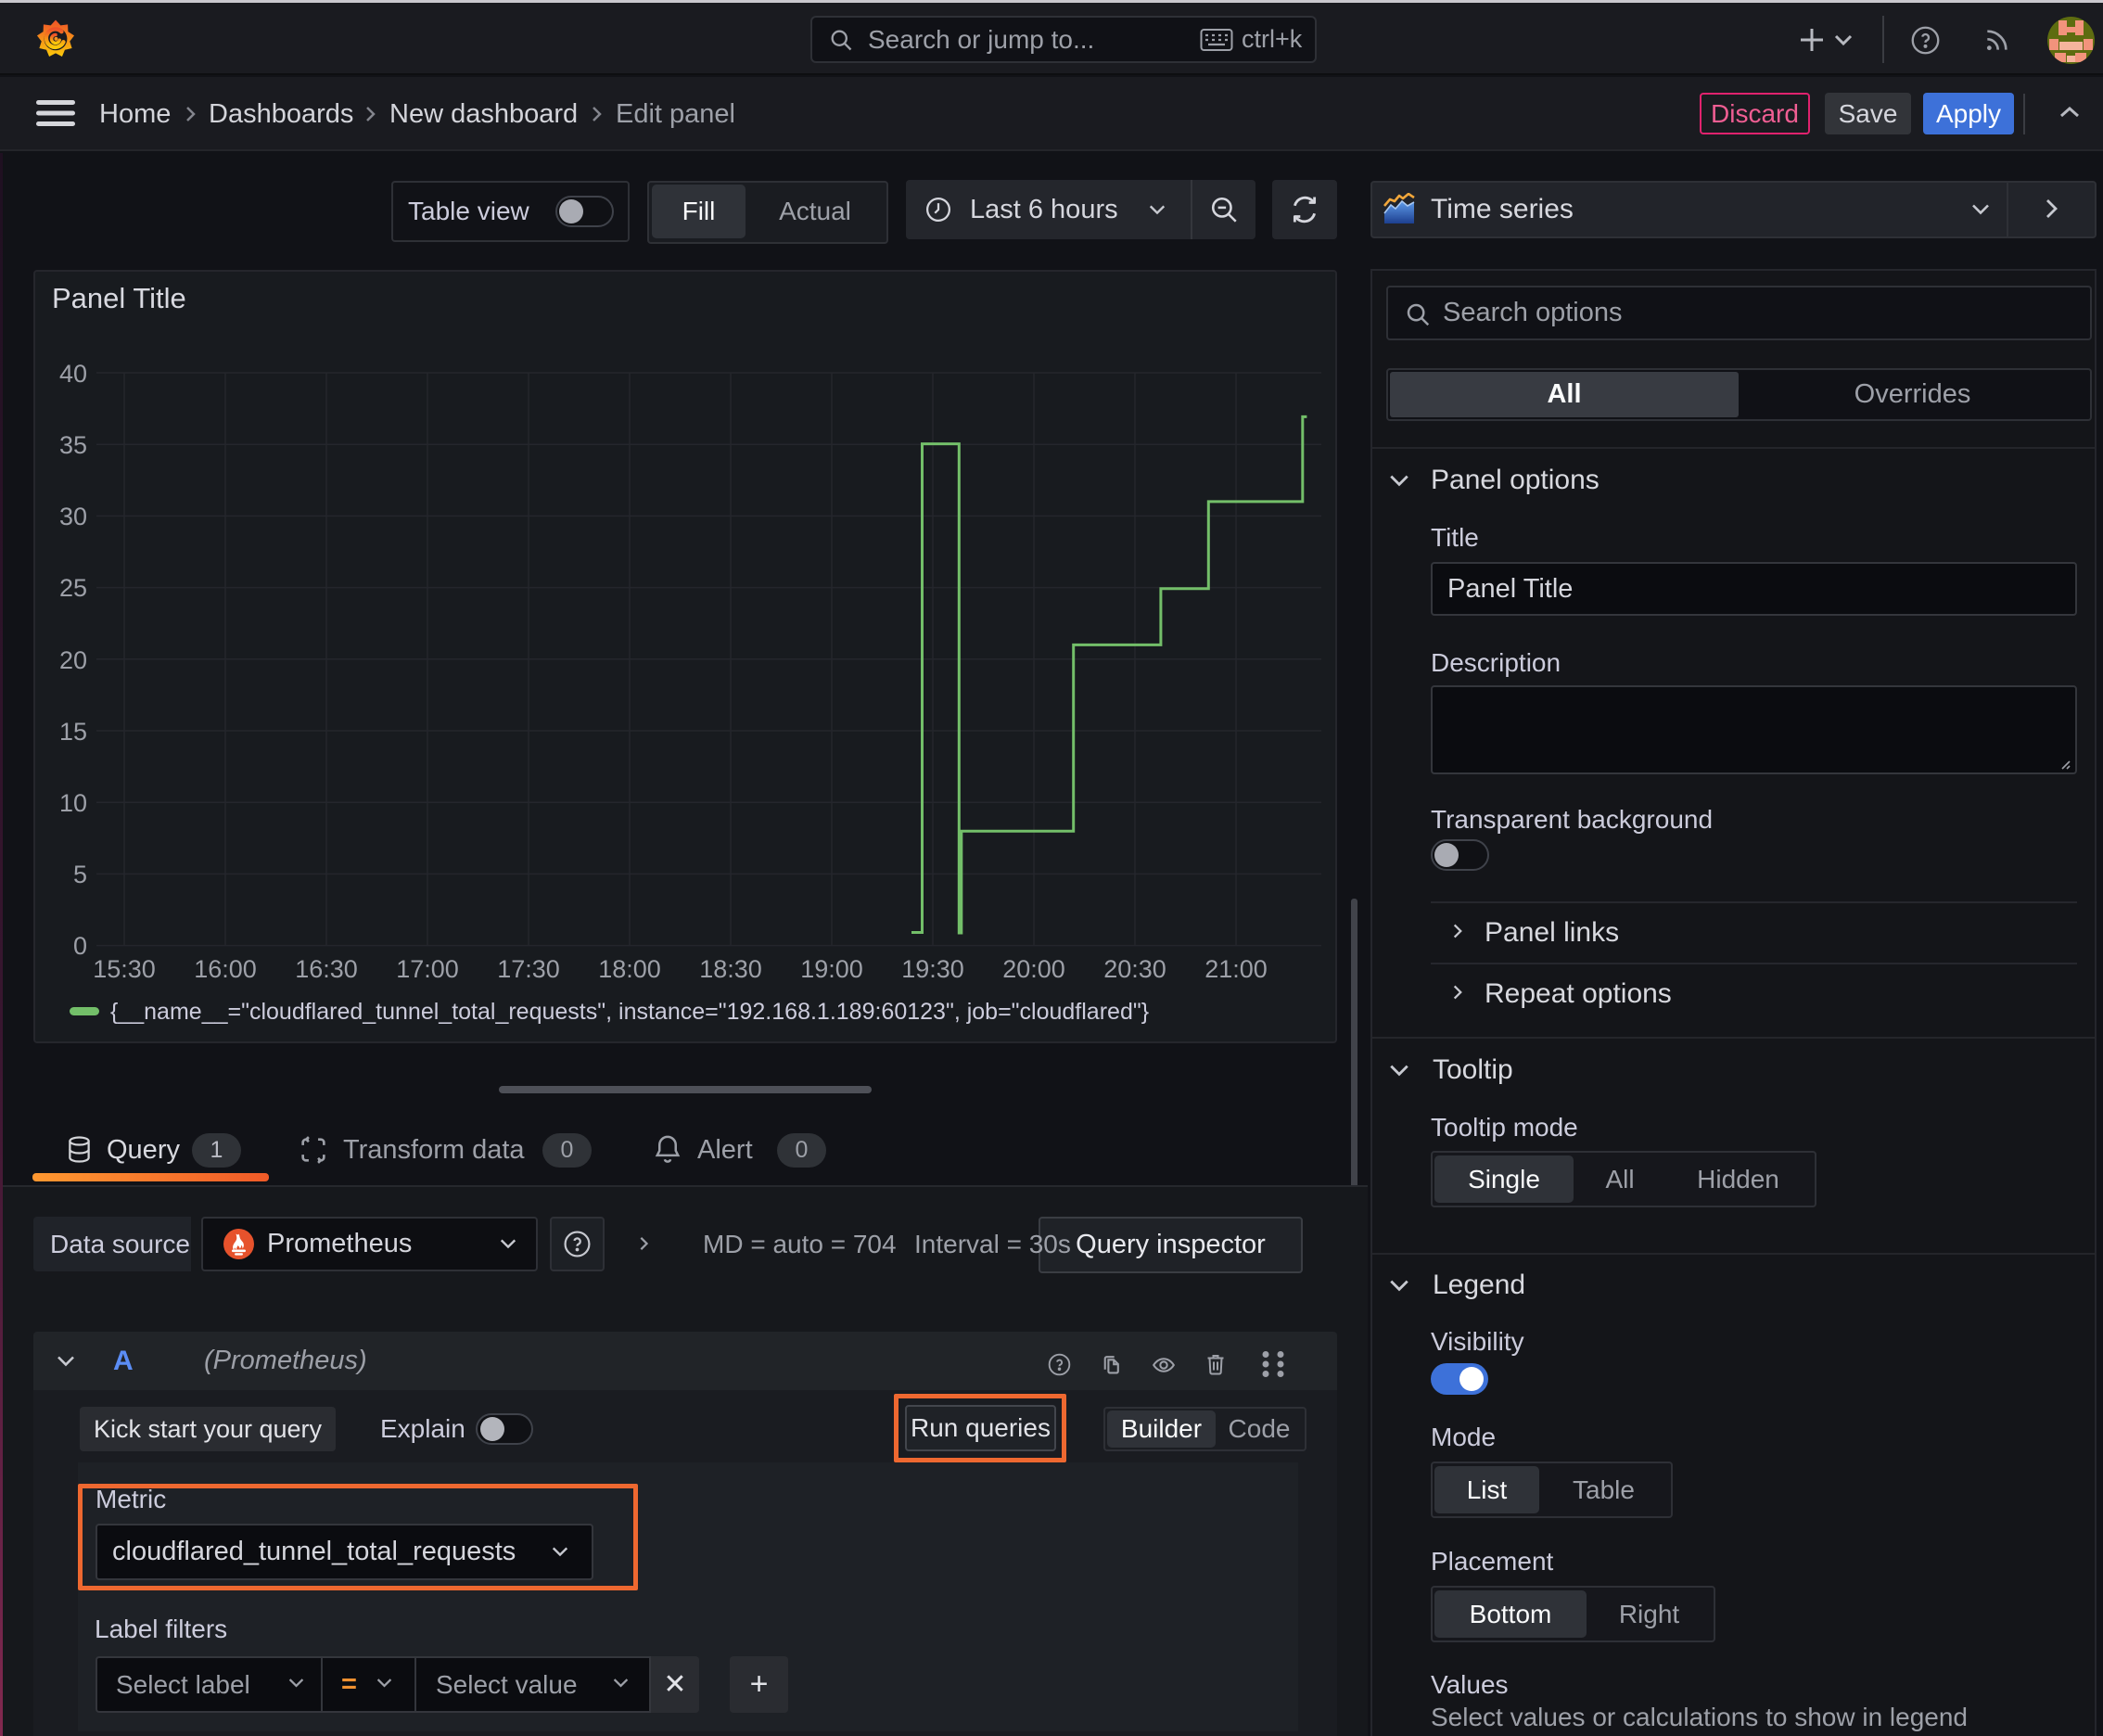  What do you see at coordinates (73, 588) in the screenshot?
I see `svg-text: 25` at bounding box center [73, 588].